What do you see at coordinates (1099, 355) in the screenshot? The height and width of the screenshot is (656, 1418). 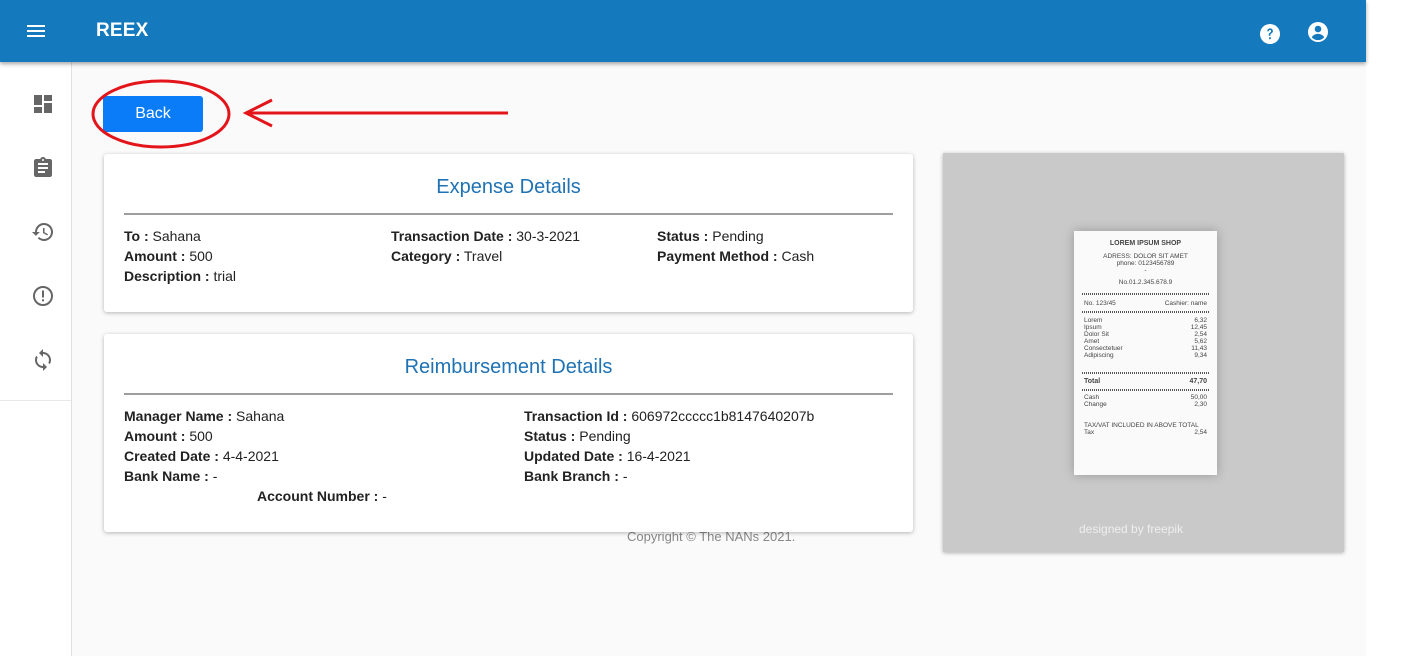 I see `receipt-item-name: Adipiscing` at bounding box center [1099, 355].